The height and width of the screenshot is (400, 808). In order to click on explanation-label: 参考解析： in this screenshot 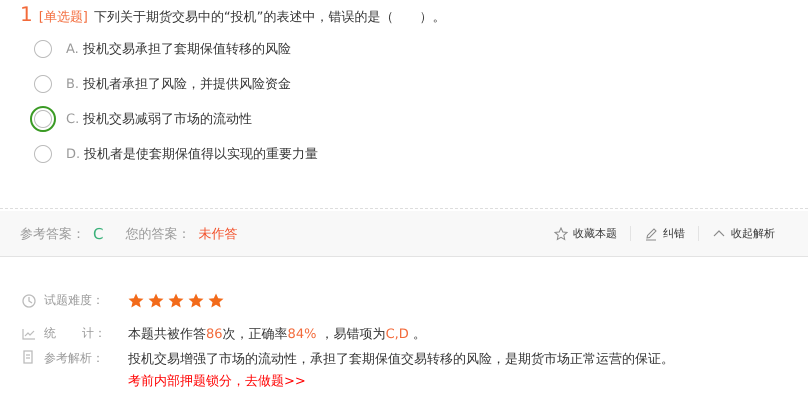, I will do `click(74, 358)`.